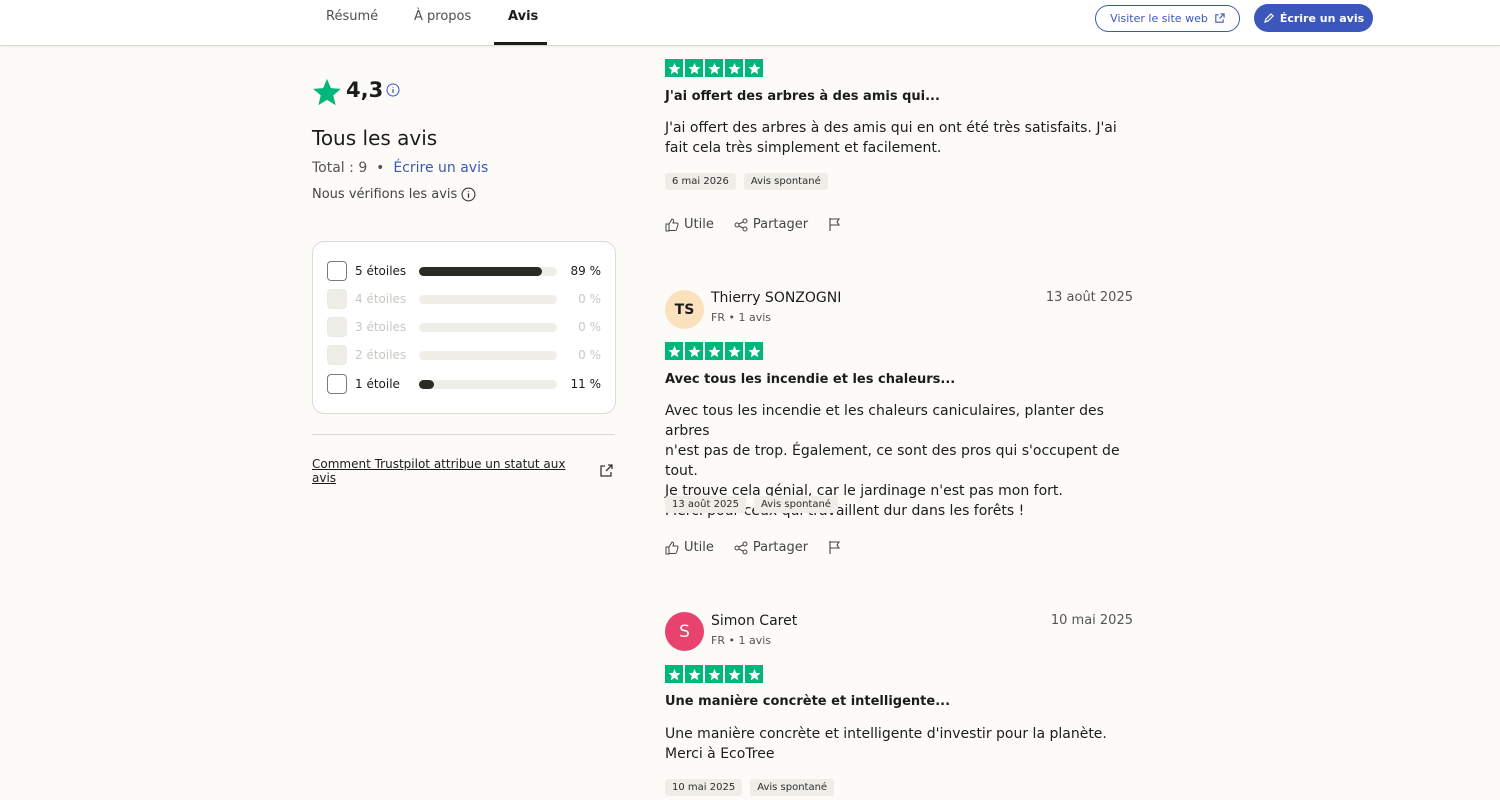 Image resolution: width=1500 pixels, height=800 pixels. What do you see at coordinates (700, 181) in the screenshot?
I see `review-date-tag: 6 mai 2026` at bounding box center [700, 181].